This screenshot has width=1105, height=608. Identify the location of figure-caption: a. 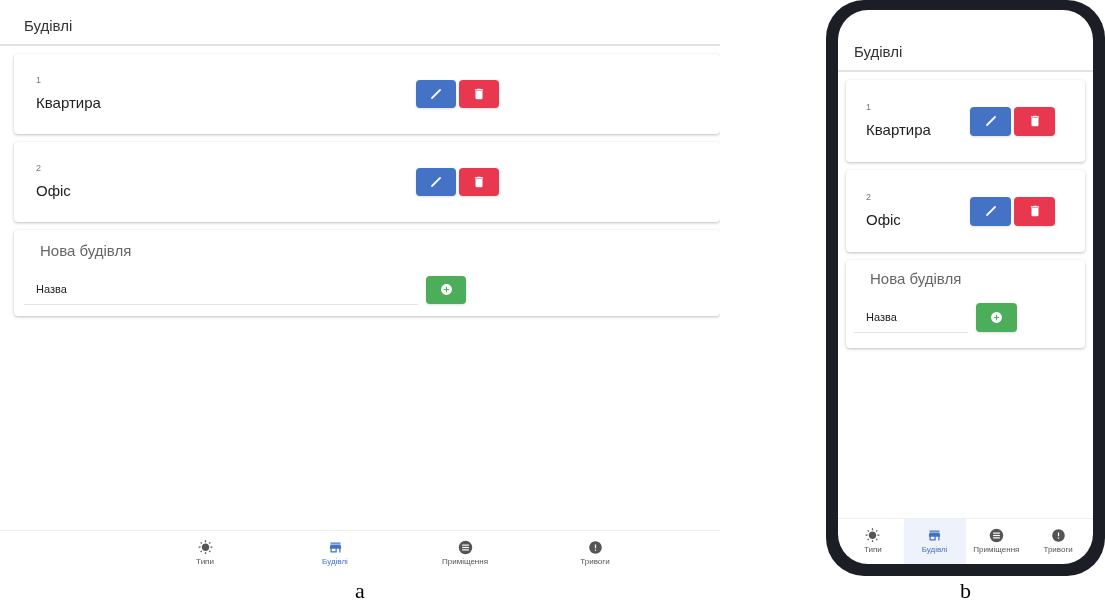
(360, 591).